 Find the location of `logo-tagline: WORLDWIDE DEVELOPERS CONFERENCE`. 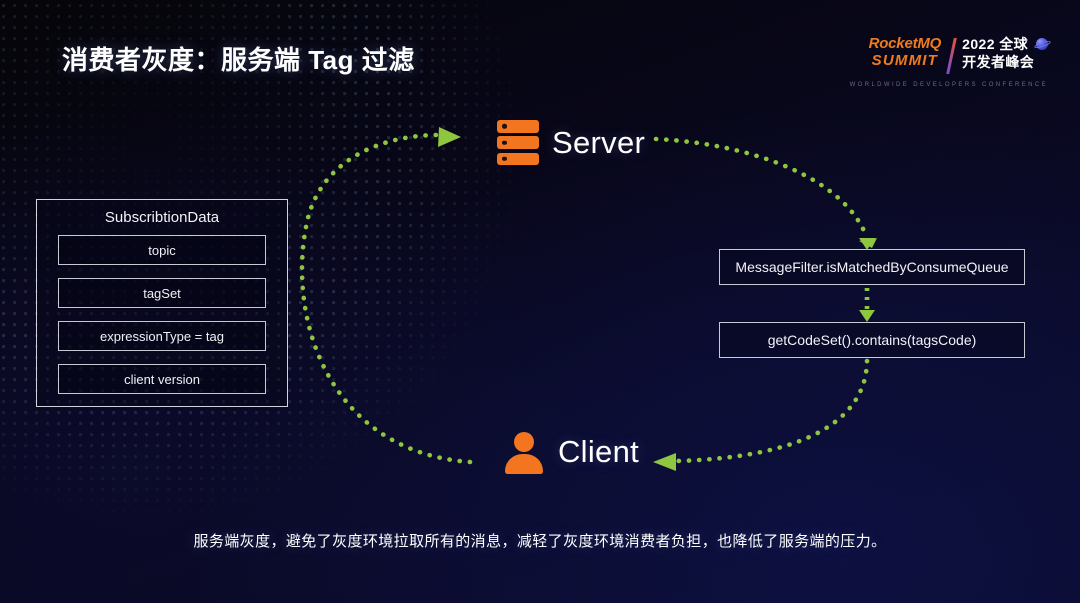

logo-tagline: WORLDWIDE DEVELOPERS CONFERENCE is located at coordinates (948, 85).